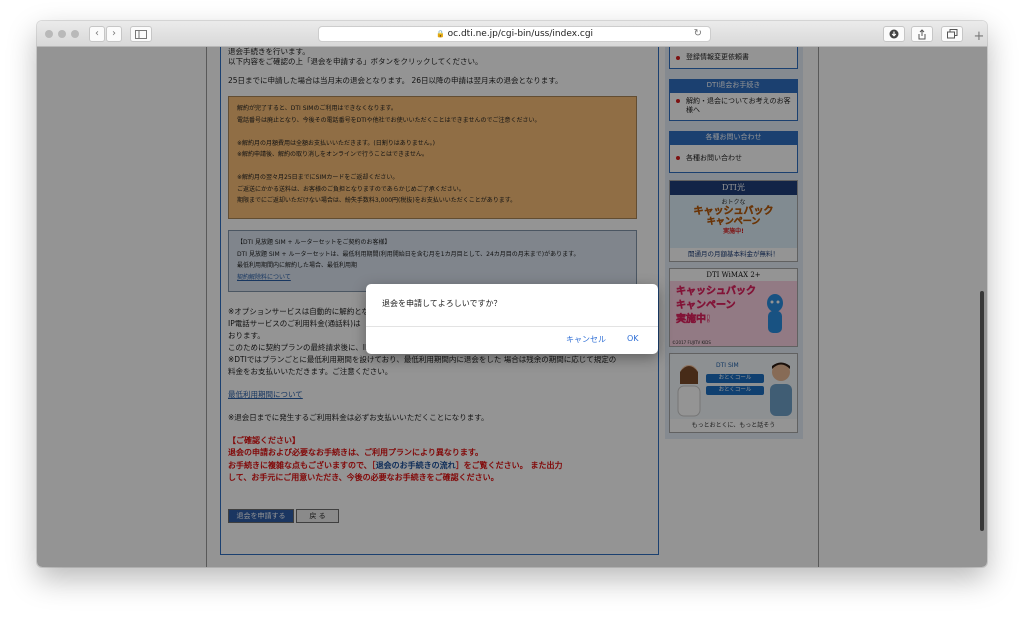 Image resolution: width=1024 pixels, height=620 pixels. What do you see at coordinates (49, 34) in the screenshot?
I see `close-window-button` at bounding box center [49, 34].